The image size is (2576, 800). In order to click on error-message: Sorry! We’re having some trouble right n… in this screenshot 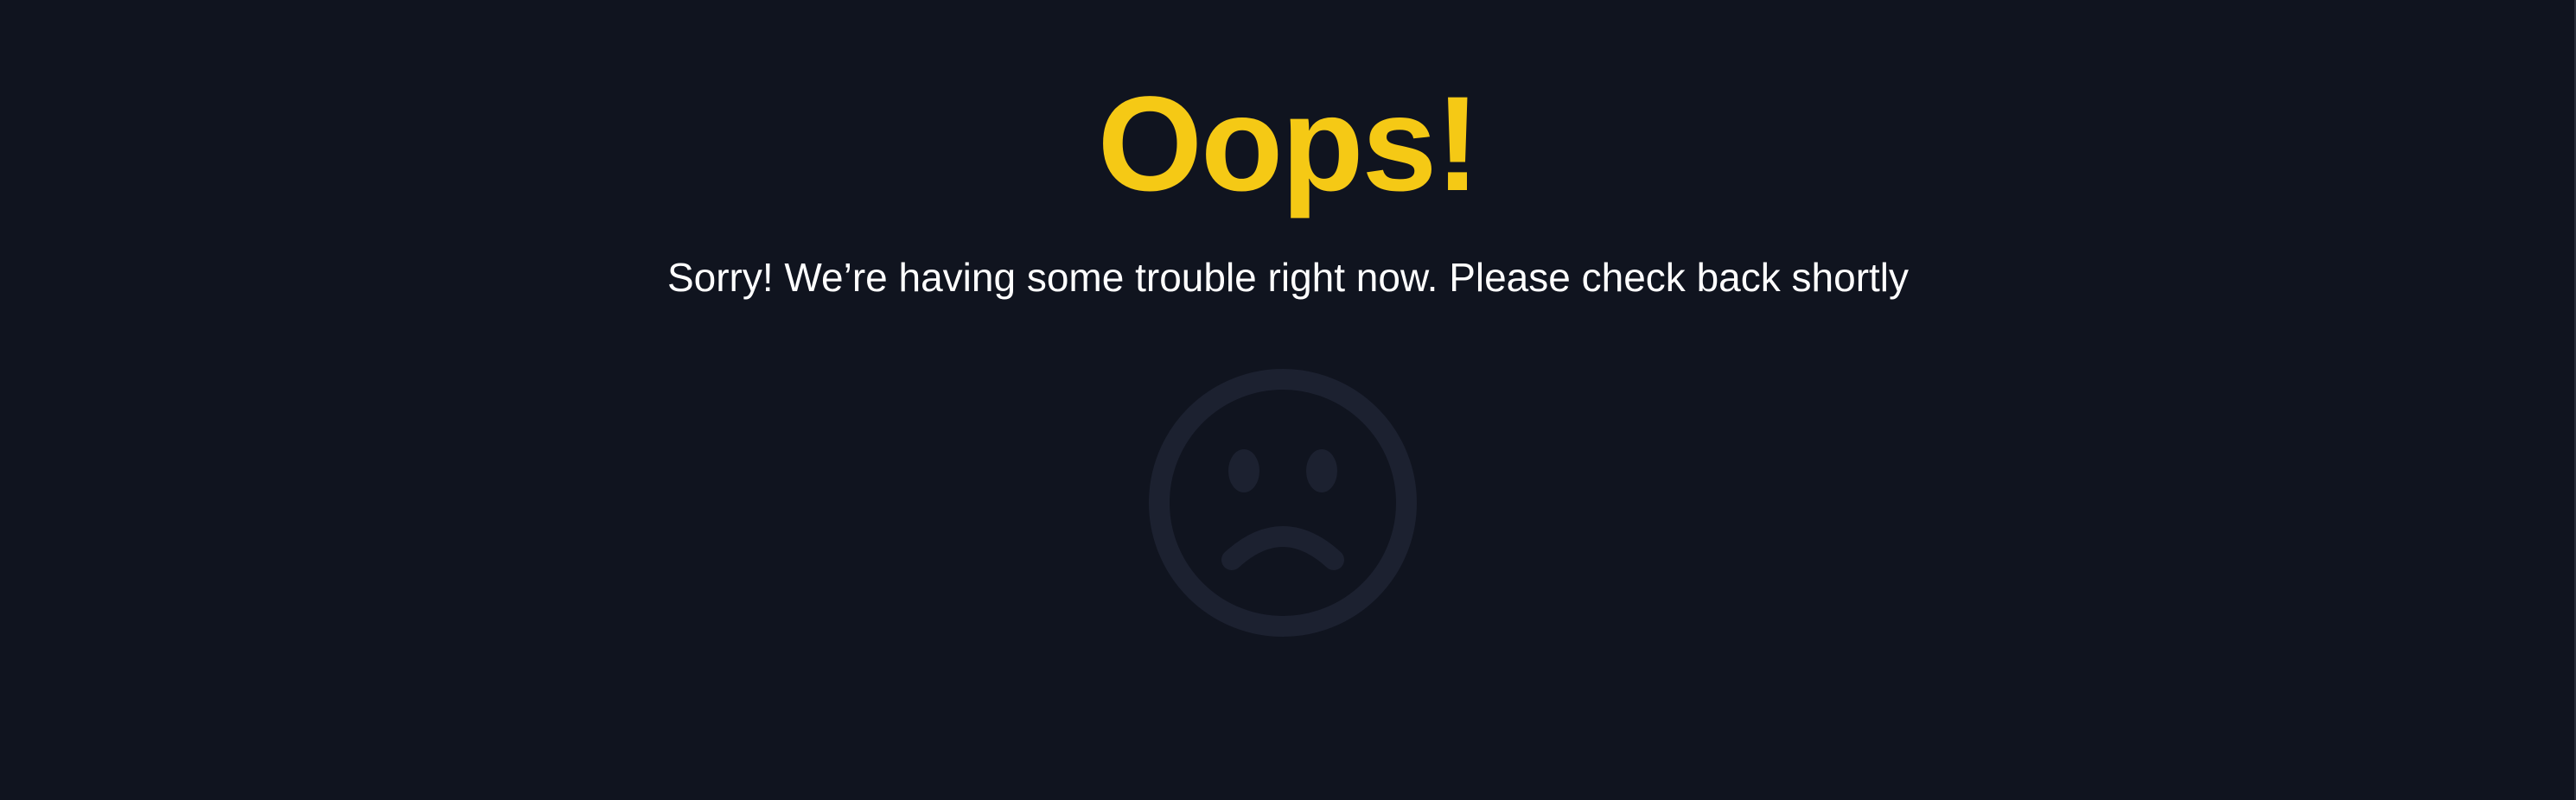, I will do `click(1288, 277)`.